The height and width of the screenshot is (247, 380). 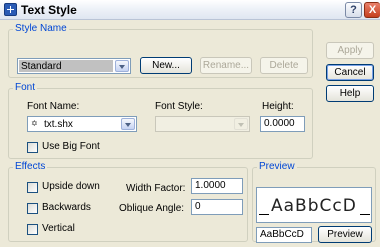 I want to click on style-name-dropdown: Standard, so click(x=74, y=66).